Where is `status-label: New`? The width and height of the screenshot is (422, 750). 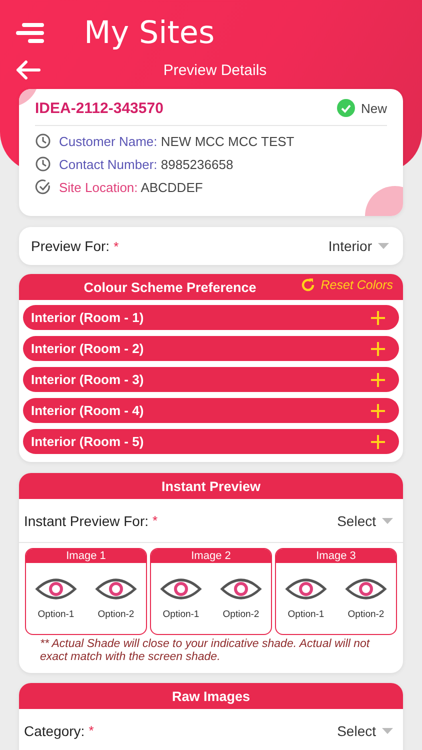
status-label: New is located at coordinates (373, 108).